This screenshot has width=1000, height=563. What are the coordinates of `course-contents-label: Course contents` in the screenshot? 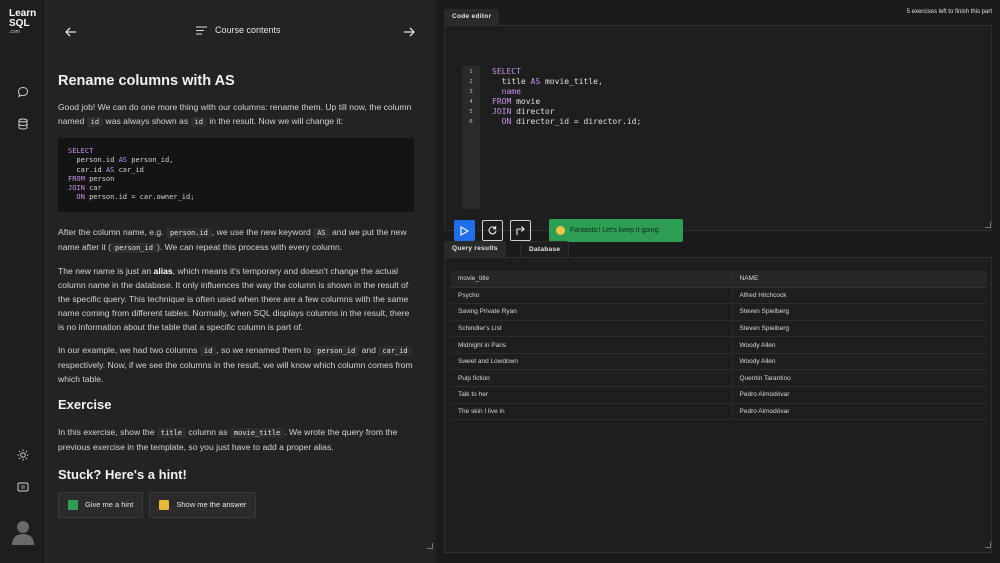 It's located at (248, 30).